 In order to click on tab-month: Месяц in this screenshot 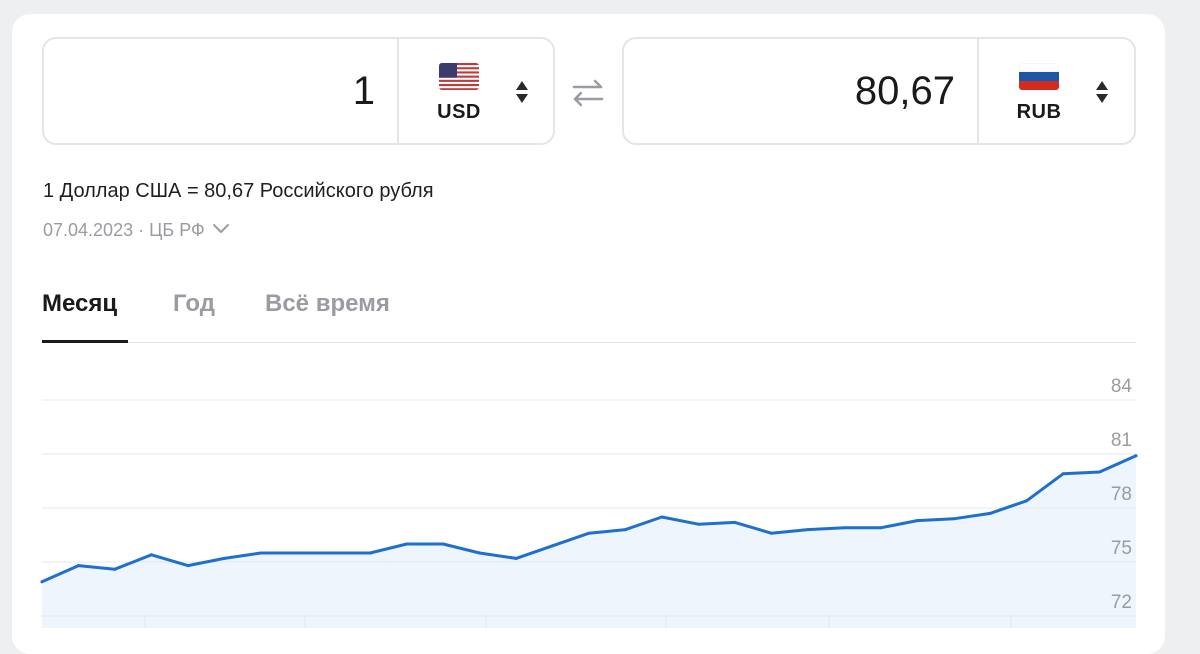, I will do `click(79, 304)`.